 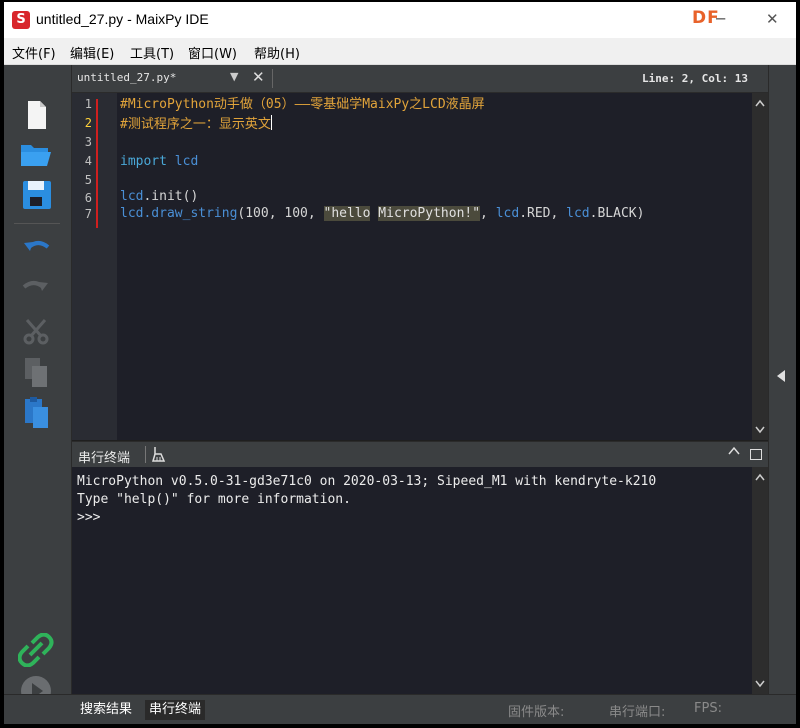 I want to click on new-file-icon, so click(x=36, y=115).